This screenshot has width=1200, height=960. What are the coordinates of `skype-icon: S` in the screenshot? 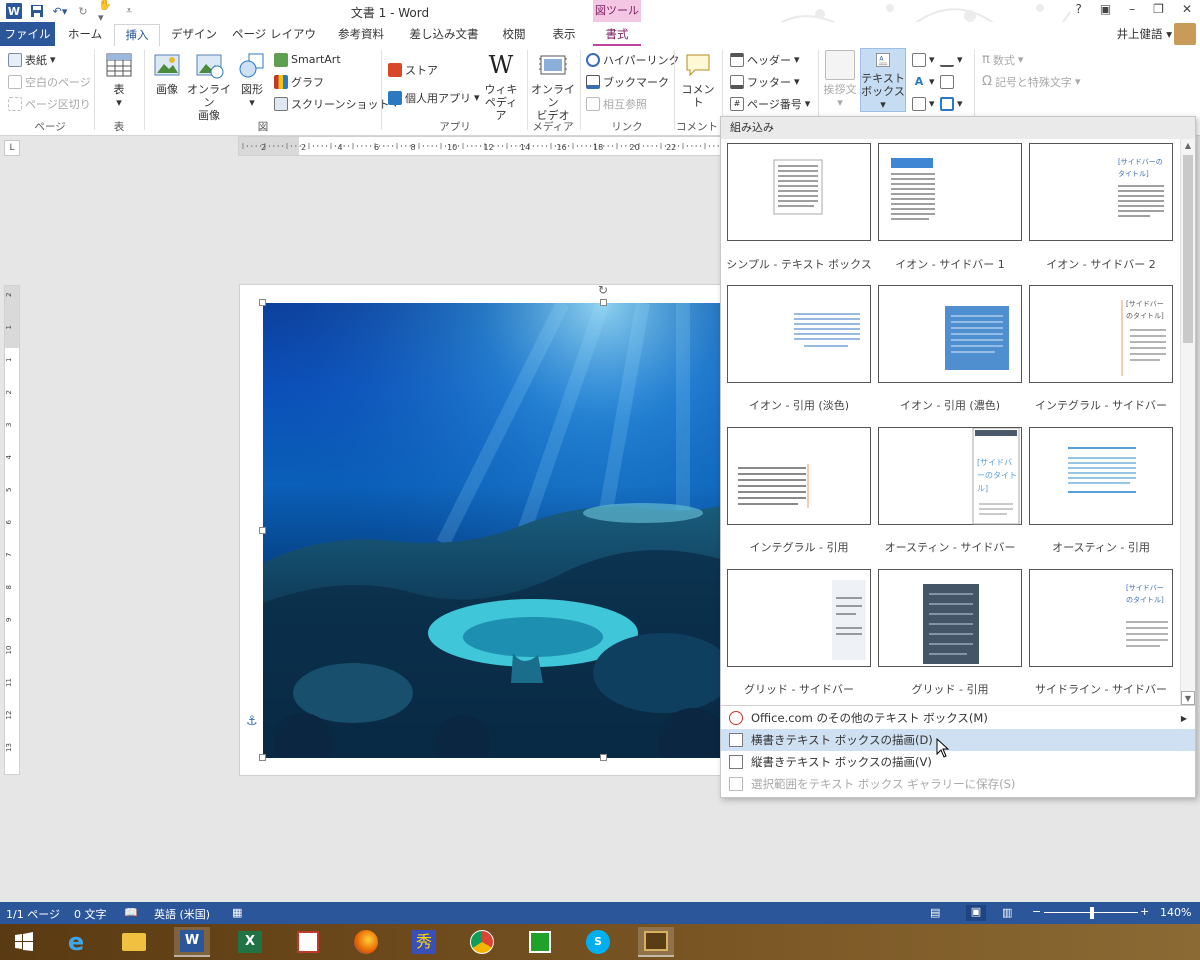 It's located at (598, 942).